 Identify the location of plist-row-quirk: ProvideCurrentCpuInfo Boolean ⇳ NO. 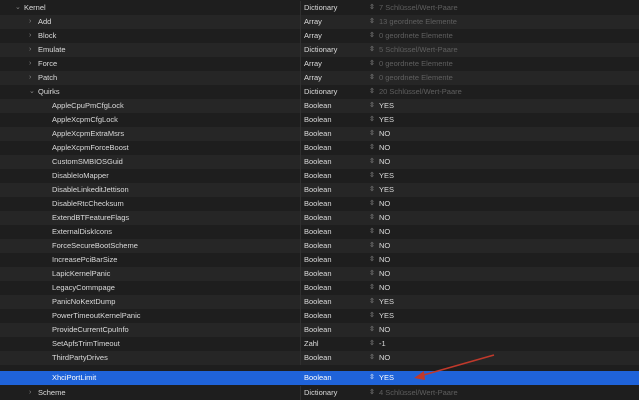
(319, 330).